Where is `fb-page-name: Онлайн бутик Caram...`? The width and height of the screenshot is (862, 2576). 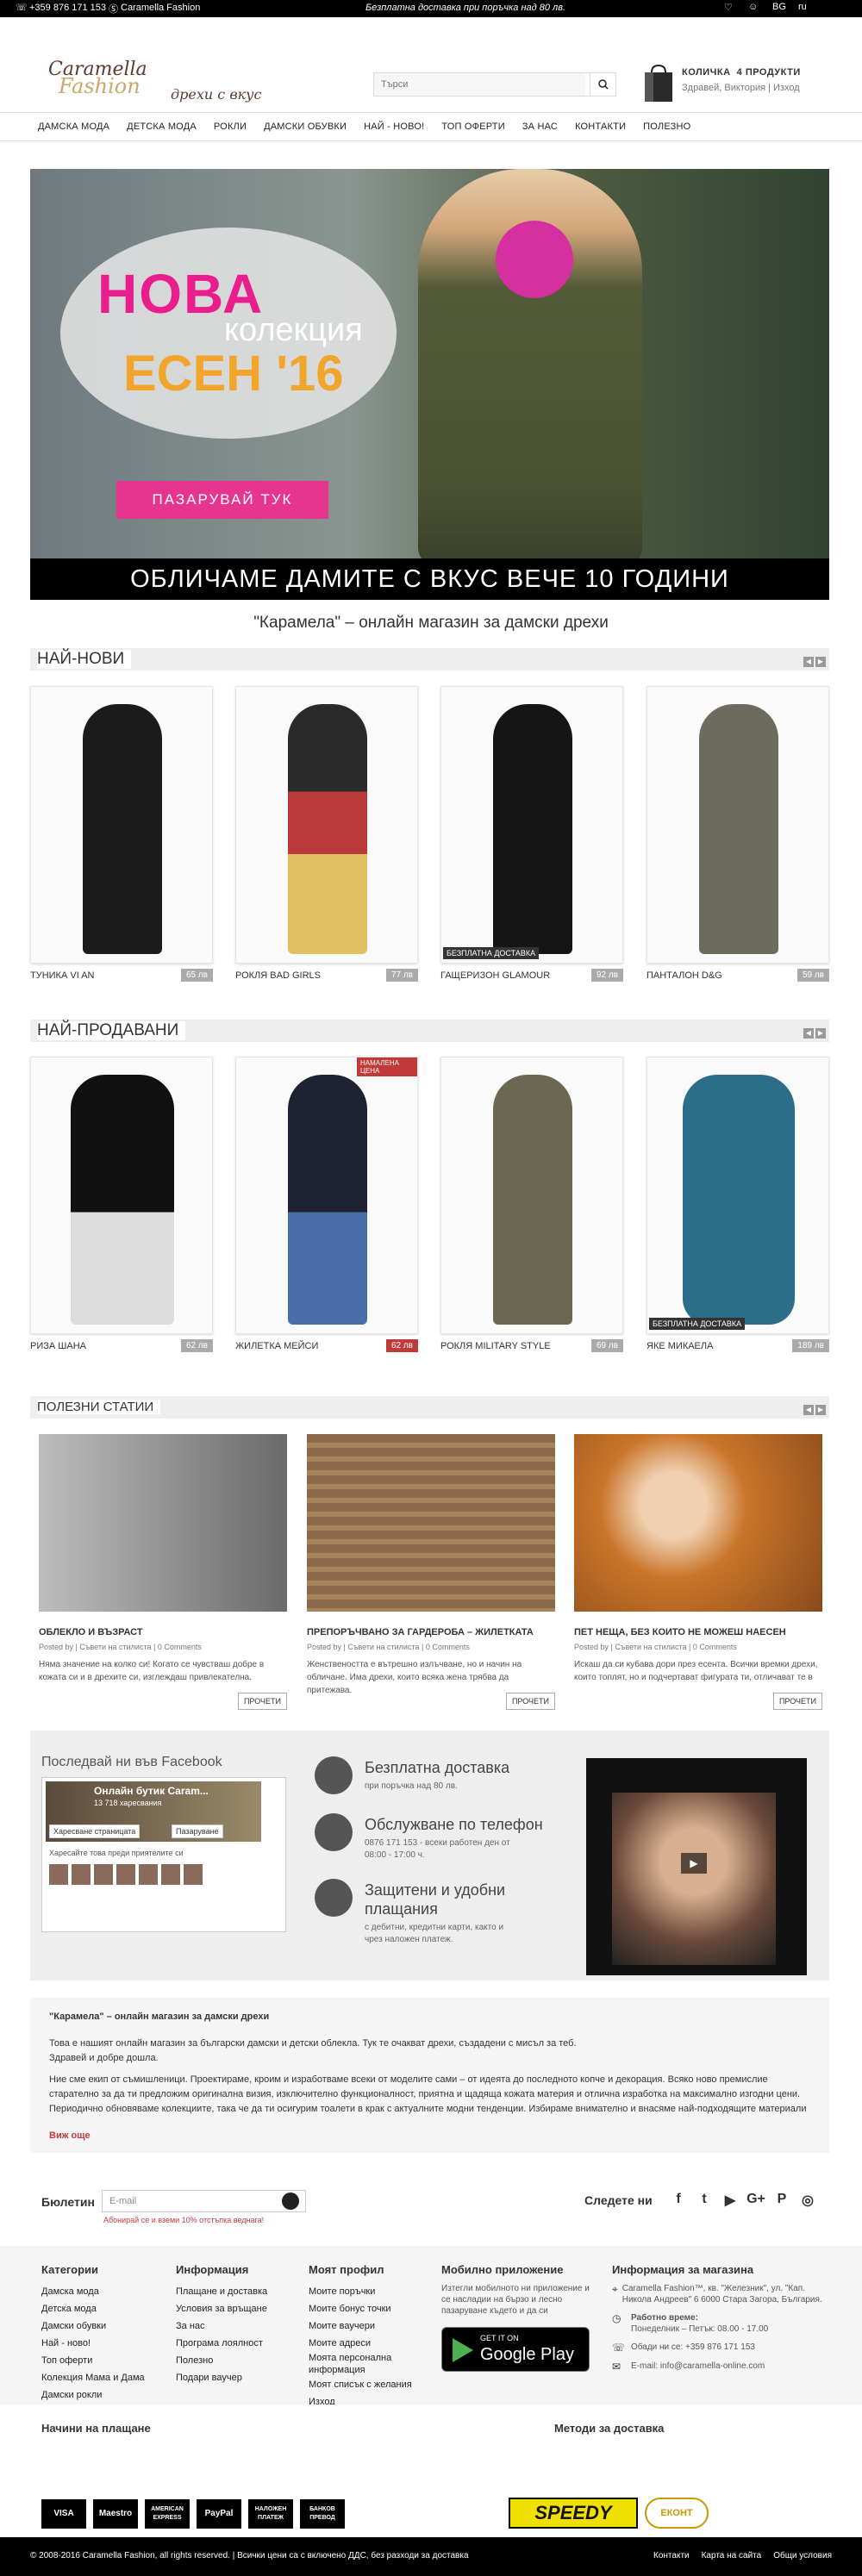 fb-page-name: Онлайн бутик Caram... is located at coordinates (151, 1791).